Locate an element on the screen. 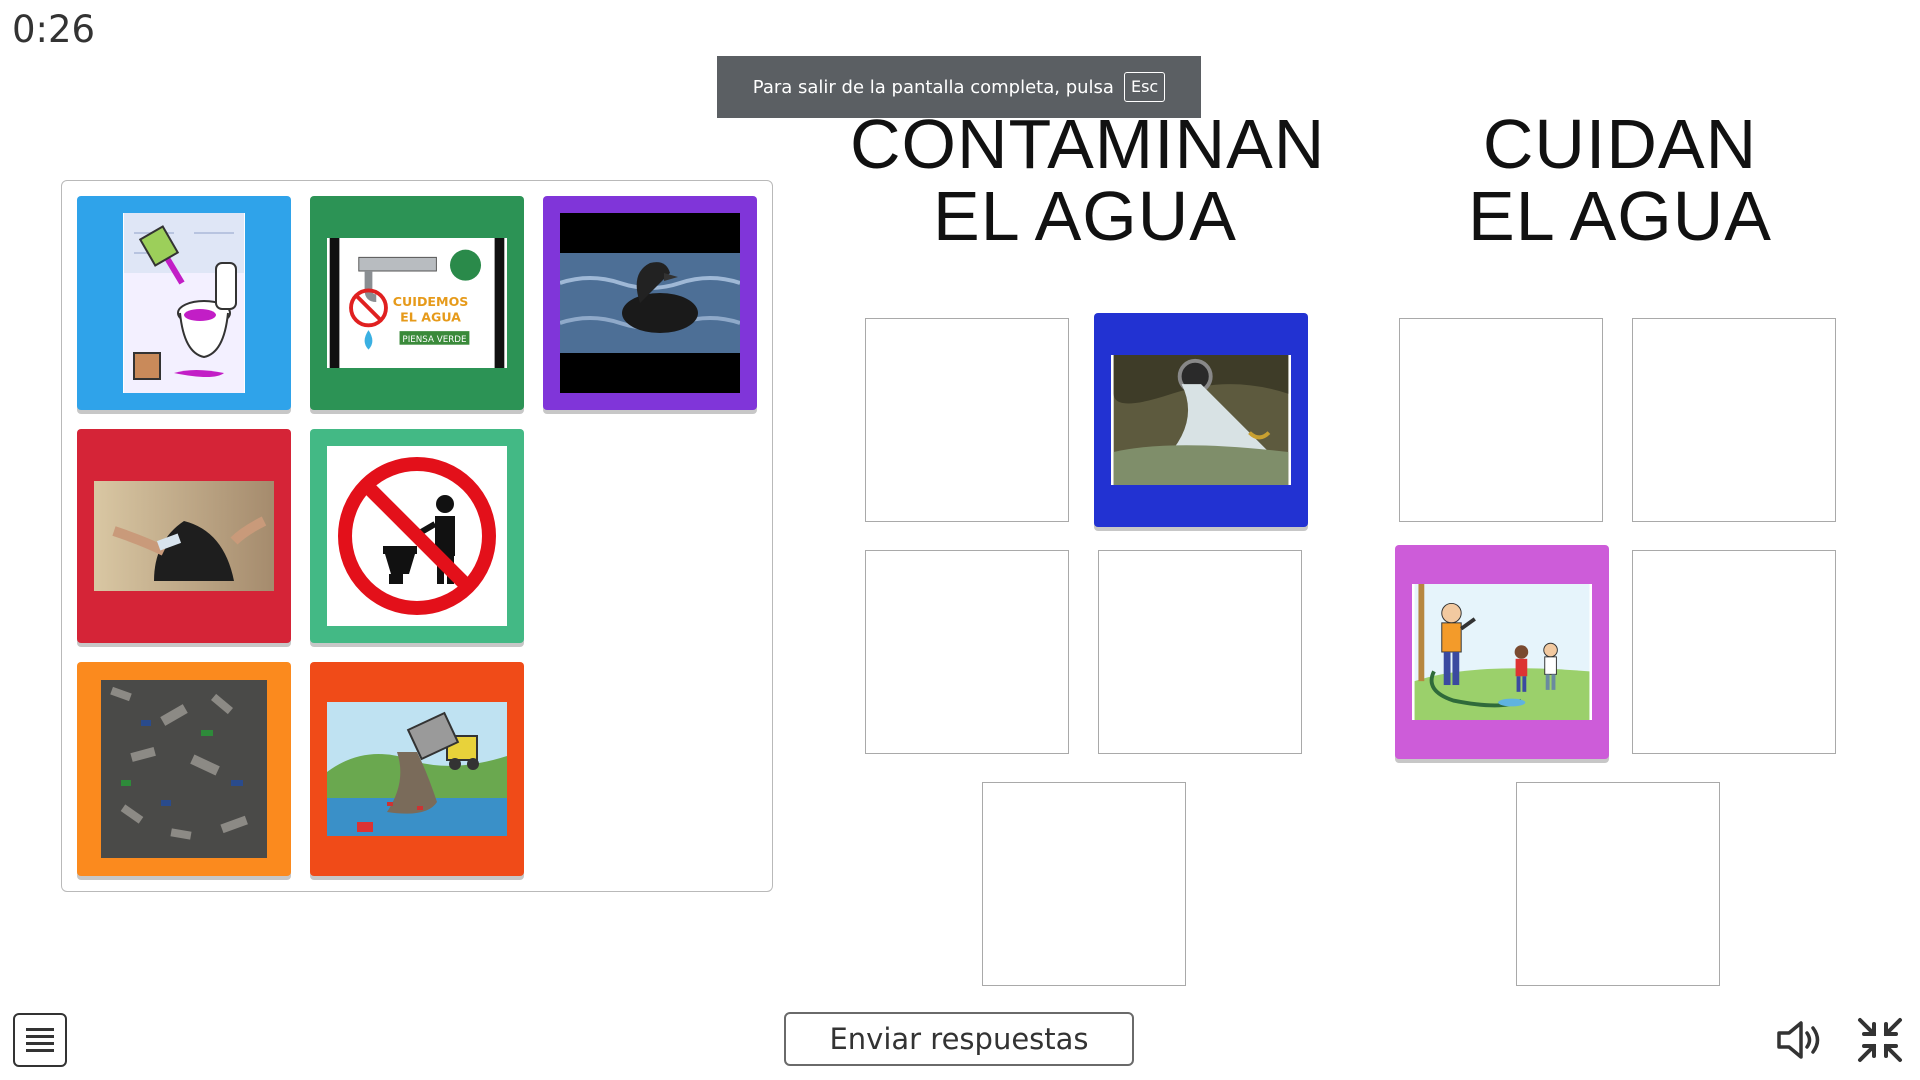 Image resolution: width=1920 pixels, height=1080 pixels. tile-trash-bag-cleanup is located at coordinates (184, 536).